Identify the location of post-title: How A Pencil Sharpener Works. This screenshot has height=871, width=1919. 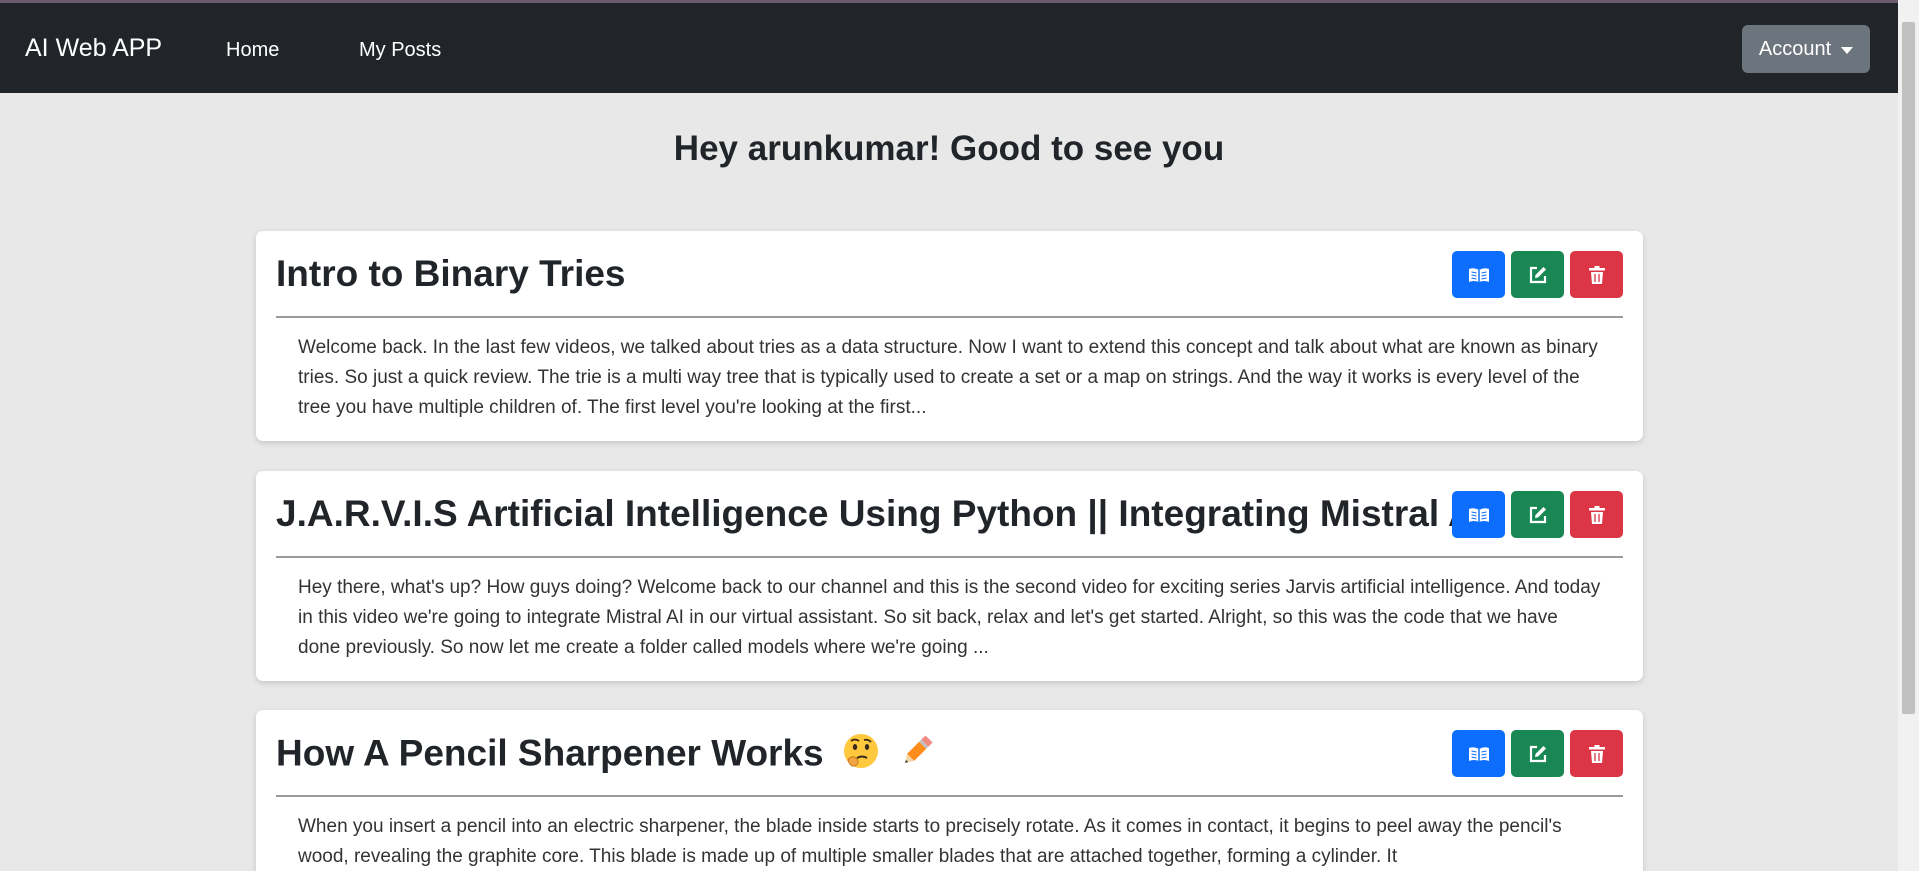
(606, 755).